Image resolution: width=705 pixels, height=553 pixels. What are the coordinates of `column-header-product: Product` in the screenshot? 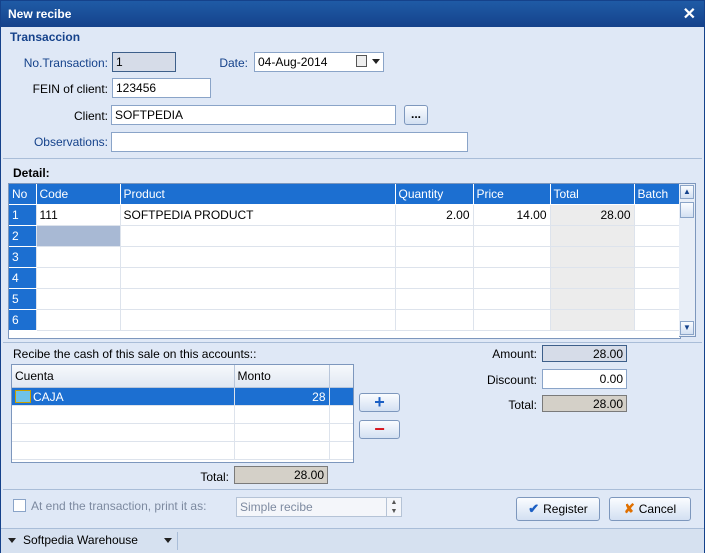 It's located at (258, 194).